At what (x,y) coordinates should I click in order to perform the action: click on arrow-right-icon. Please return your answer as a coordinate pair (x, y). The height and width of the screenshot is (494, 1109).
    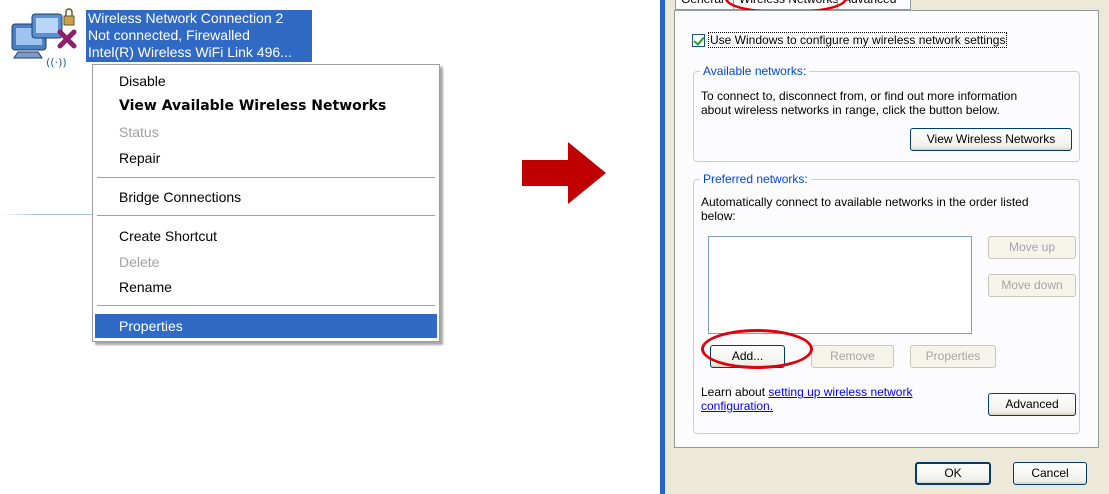
    Looking at the image, I should click on (564, 173).